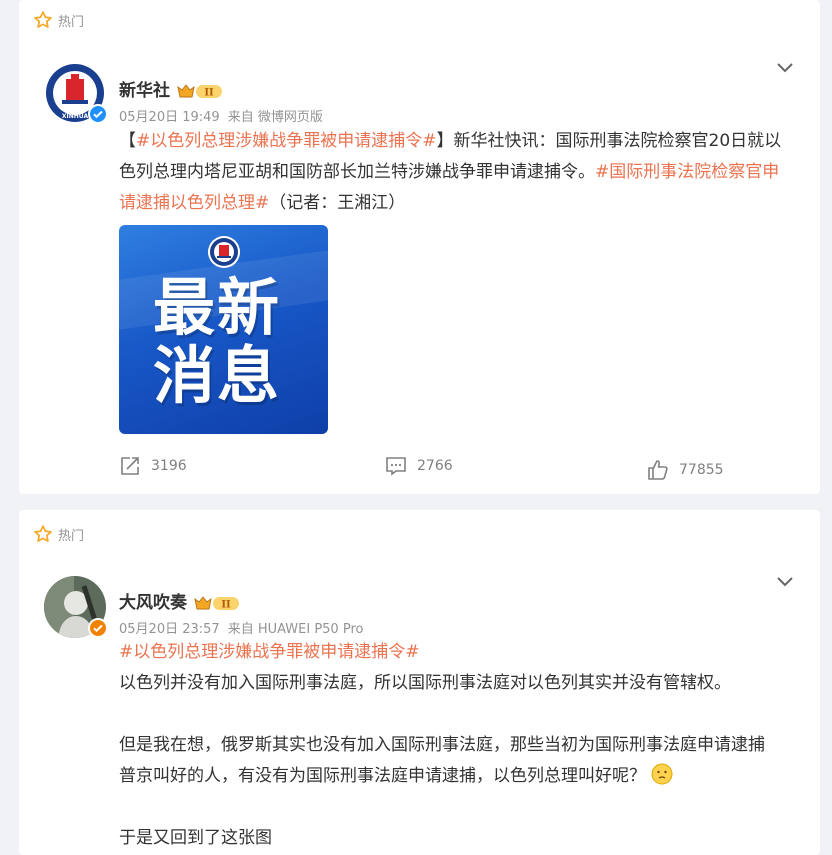 This screenshot has height=855, width=832. Describe the element at coordinates (685, 470) in the screenshot. I see `like-button: 77855` at that location.